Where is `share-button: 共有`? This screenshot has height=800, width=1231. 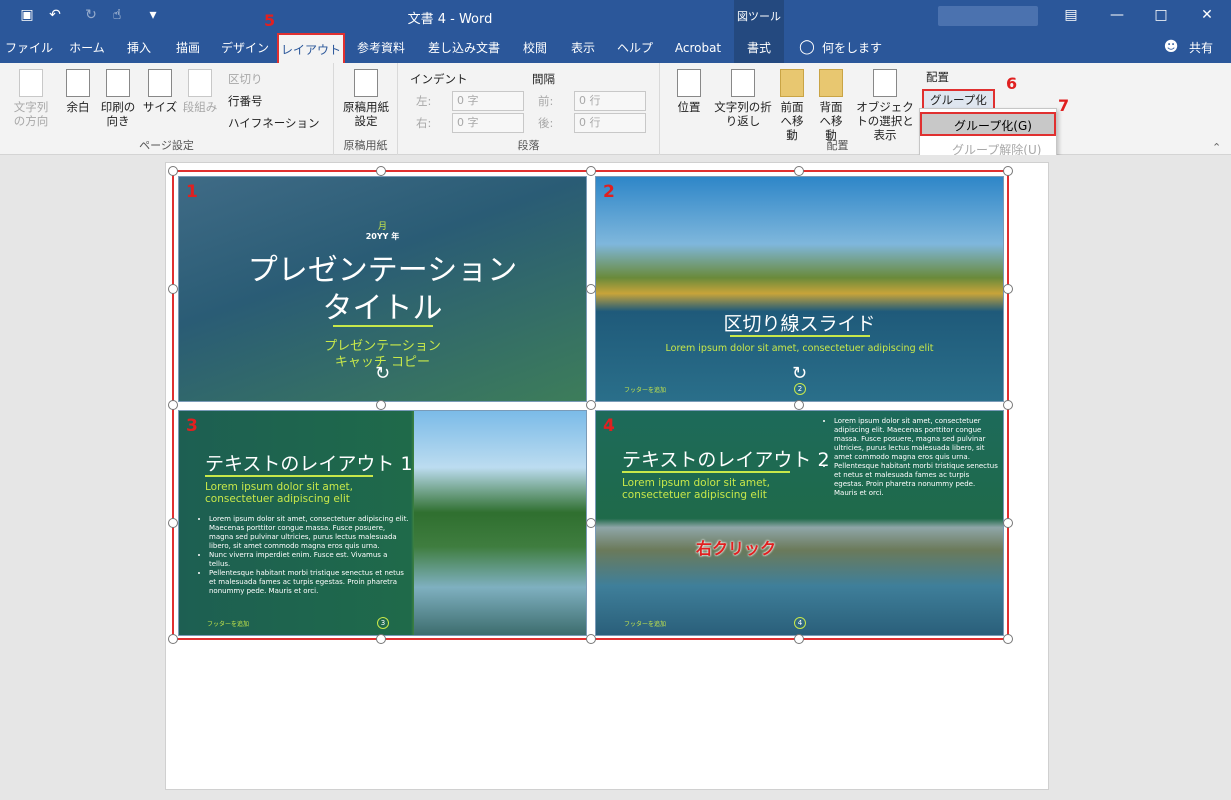
share-button: 共有 is located at coordinates (1201, 48).